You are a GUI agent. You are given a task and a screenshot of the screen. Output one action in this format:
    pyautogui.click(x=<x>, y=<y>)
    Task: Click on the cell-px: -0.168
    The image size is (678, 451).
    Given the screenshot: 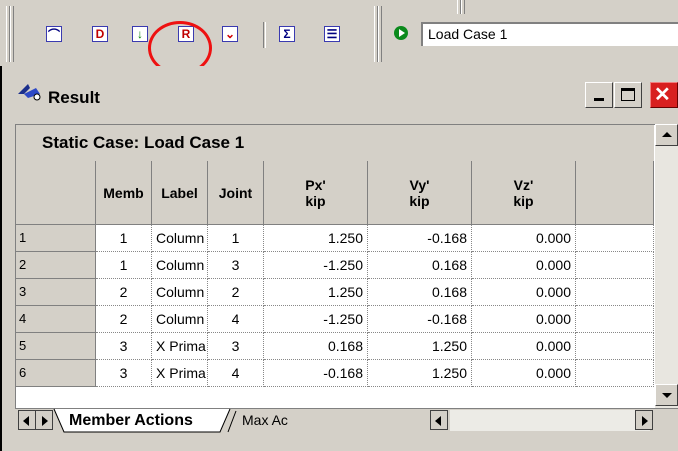 What is the action you would take?
    pyautogui.click(x=316, y=373)
    